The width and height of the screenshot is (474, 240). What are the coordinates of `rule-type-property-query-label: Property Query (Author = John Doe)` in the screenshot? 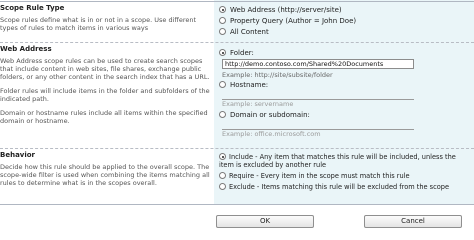 It's located at (293, 21).